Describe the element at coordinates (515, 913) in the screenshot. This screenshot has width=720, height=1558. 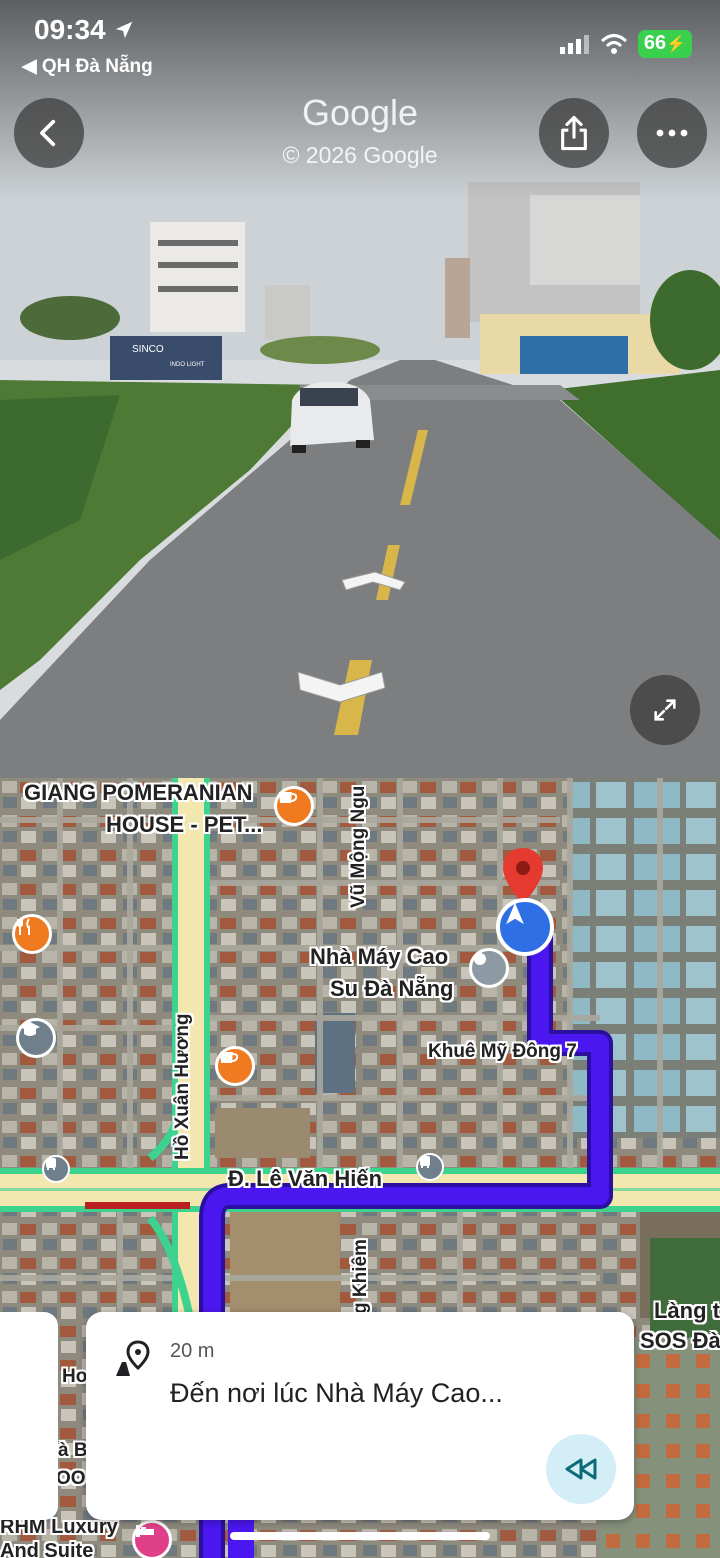
I see `navigation-arrow-icon` at that location.